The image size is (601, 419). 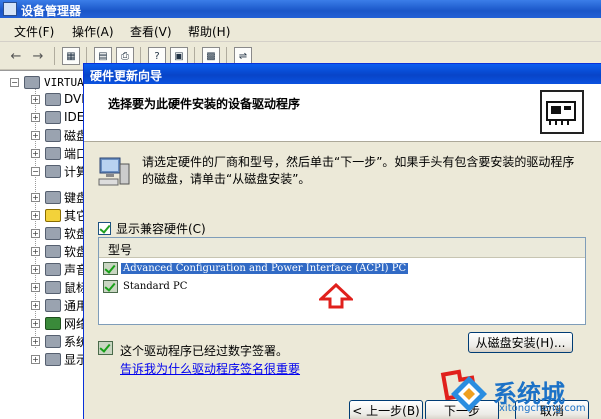 What do you see at coordinates (386, 409) in the screenshot?
I see `back-button: < 上一步(B)` at bounding box center [386, 409].